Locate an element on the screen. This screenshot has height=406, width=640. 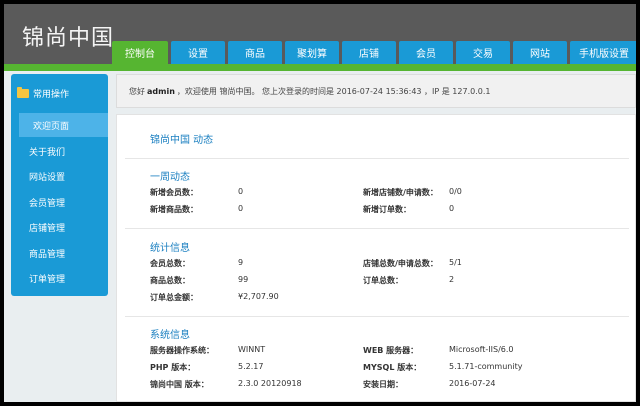
stat-value: 2016-07-24 is located at coordinates (472, 383).